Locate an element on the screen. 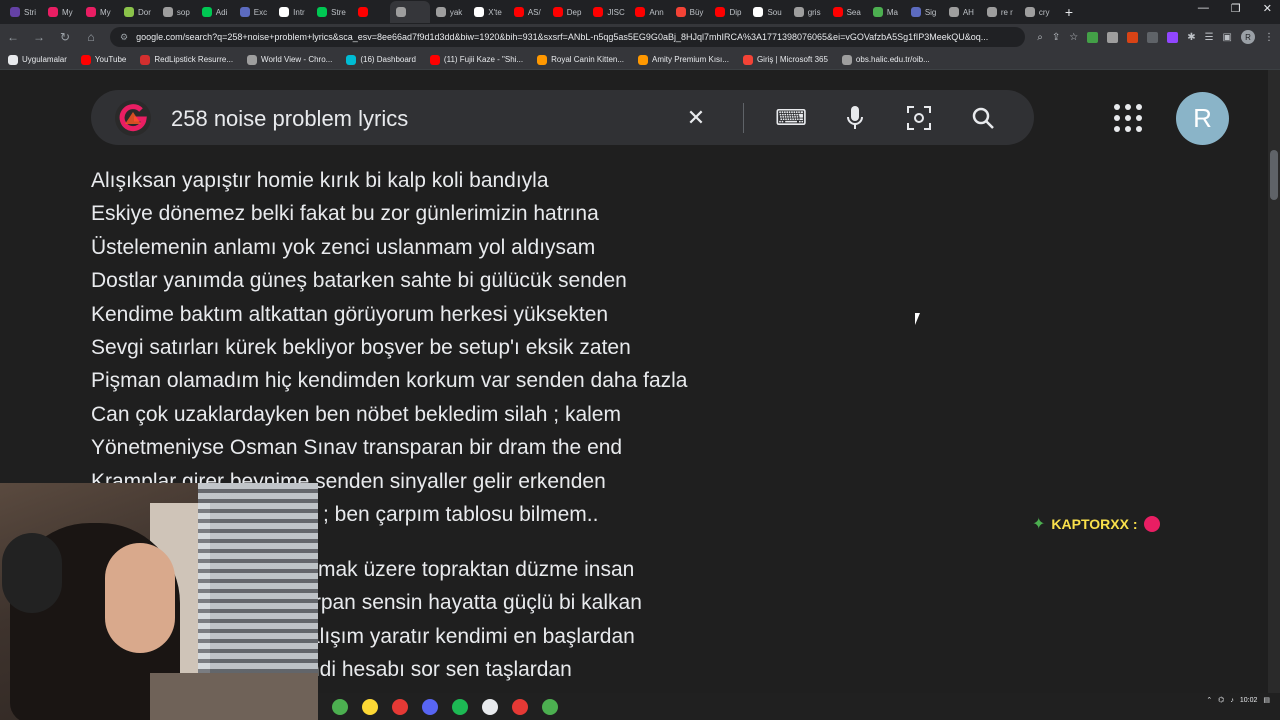 The height and width of the screenshot is (720, 1280). search-query: 258 noise problem lyrics is located at coordinates (289, 119).